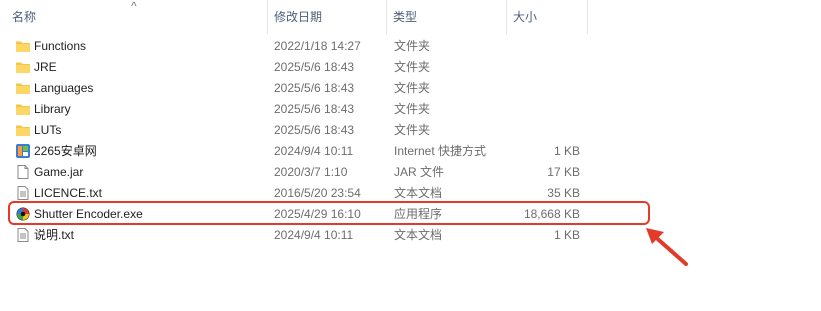 This screenshot has width=821, height=311. What do you see at coordinates (419, 172) in the screenshot?
I see `file-type: JAR 文件` at bounding box center [419, 172].